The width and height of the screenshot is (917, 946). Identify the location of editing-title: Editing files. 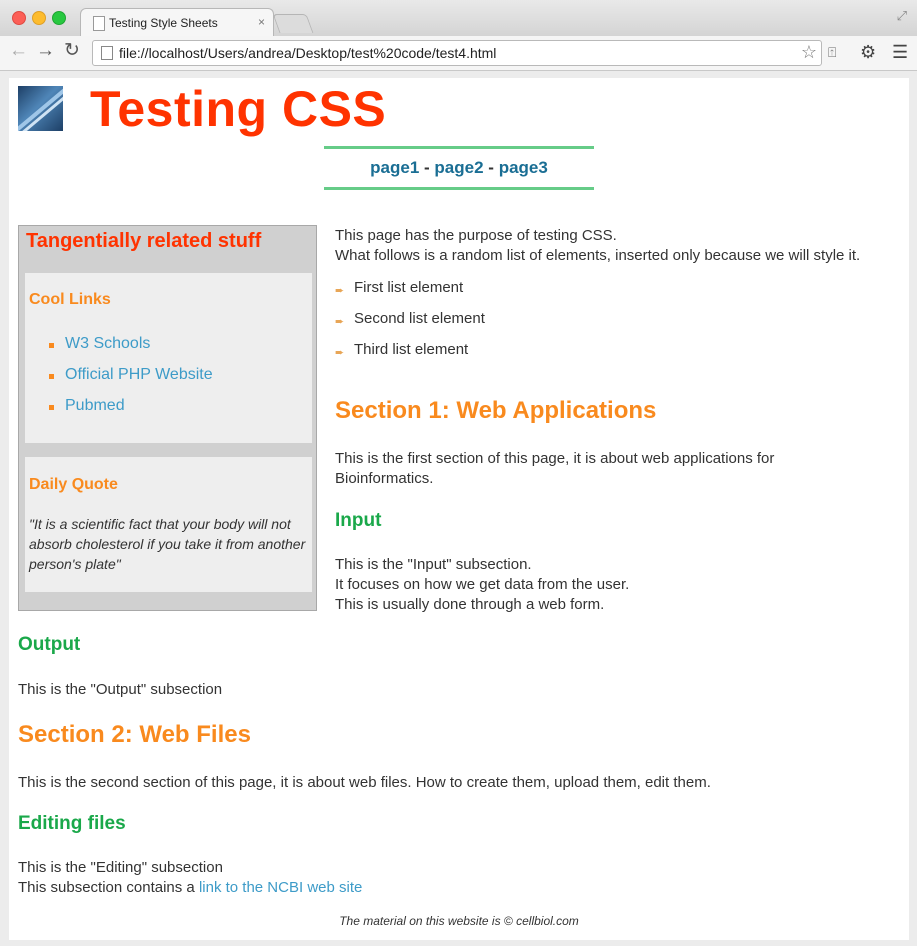
(72, 823).